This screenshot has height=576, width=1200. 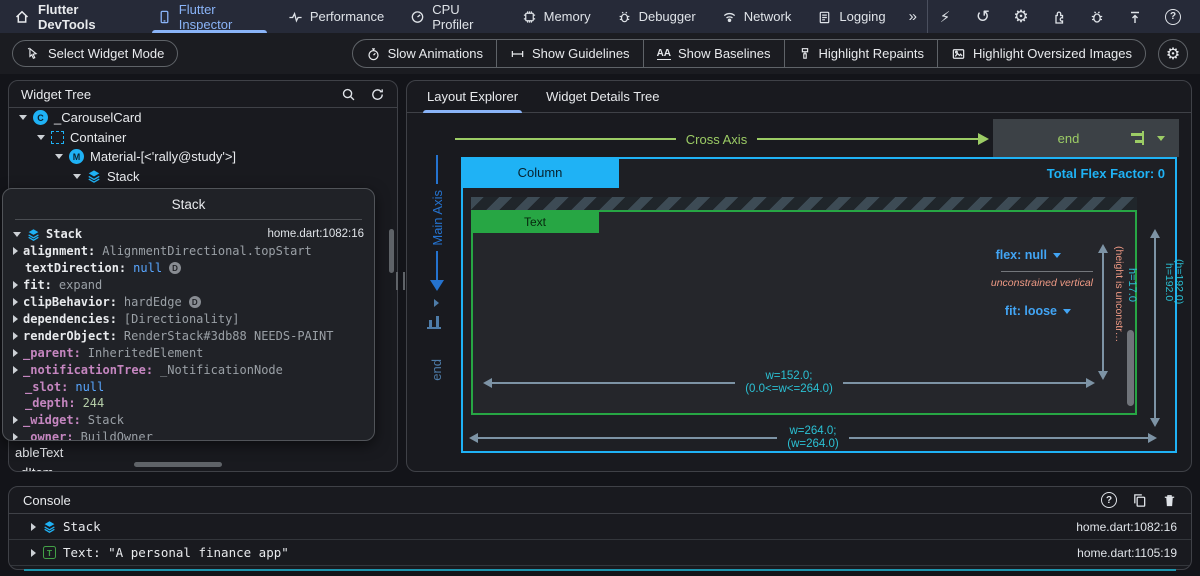 What do you see at coordinates (178, 464) in the screenshot?
I see `tree-horizontal-scrollbar` at bounding box center [178, 464].